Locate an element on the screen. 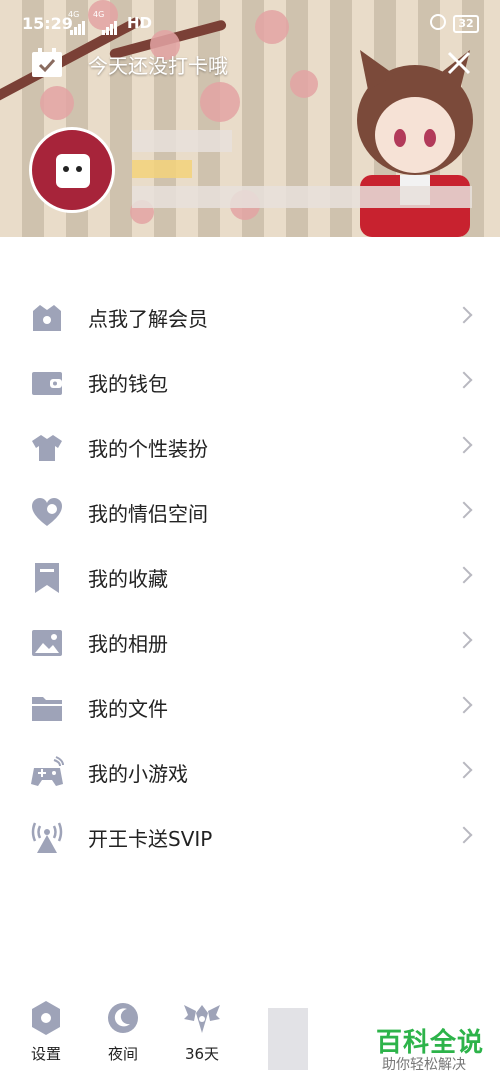 The image size is (500, 1084). checkin-banner: 今天还没打卡哦 is located at coordinates (250, 63).